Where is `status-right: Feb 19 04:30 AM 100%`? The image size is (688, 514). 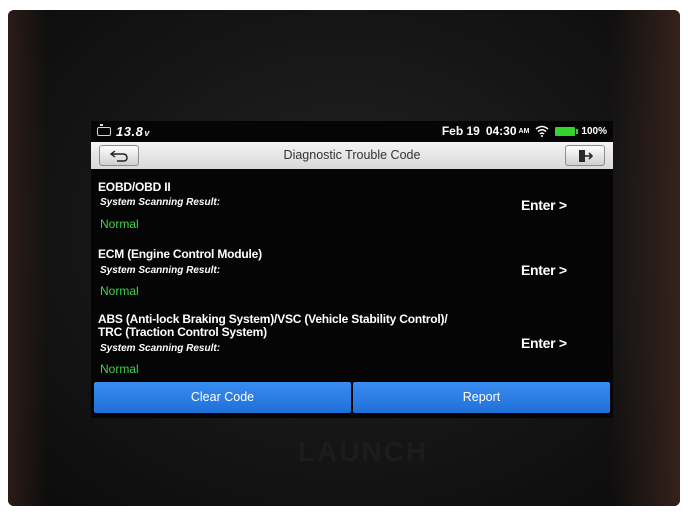 status-right: Feb 19 04:30 AM 100% is located at coordinates (524, 131).